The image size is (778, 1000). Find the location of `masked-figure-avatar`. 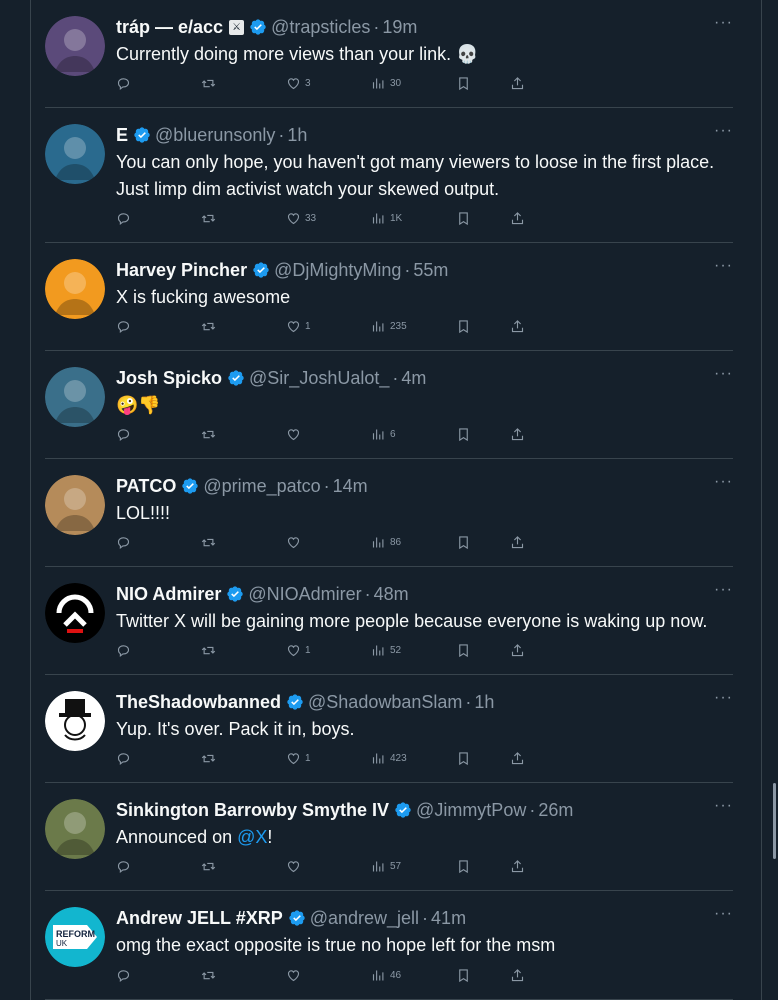

masked-figure-avatar is located at coordinates (75, 46).